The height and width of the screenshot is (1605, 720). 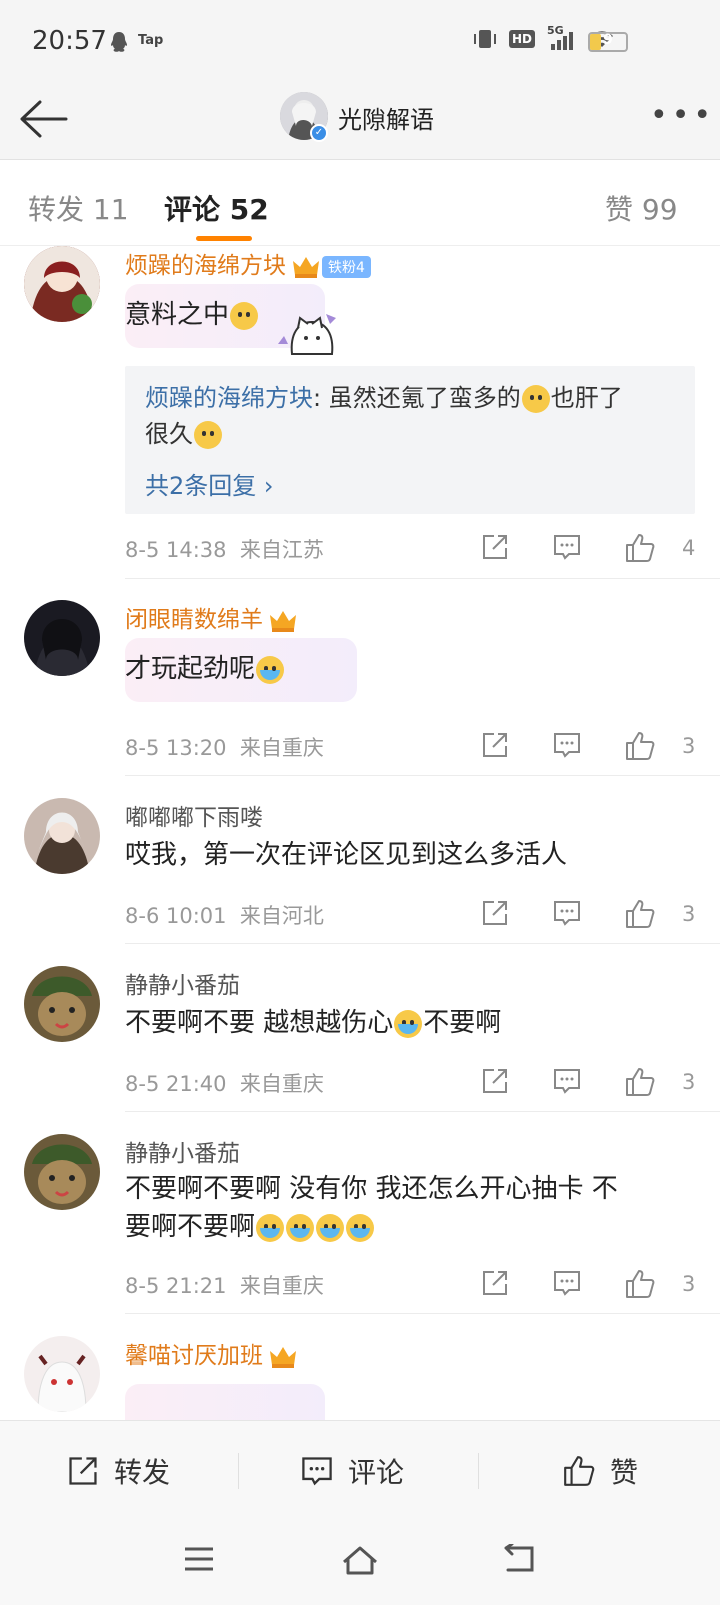 I want to click on signal-icon: 5G, so click(x=562, y=37).